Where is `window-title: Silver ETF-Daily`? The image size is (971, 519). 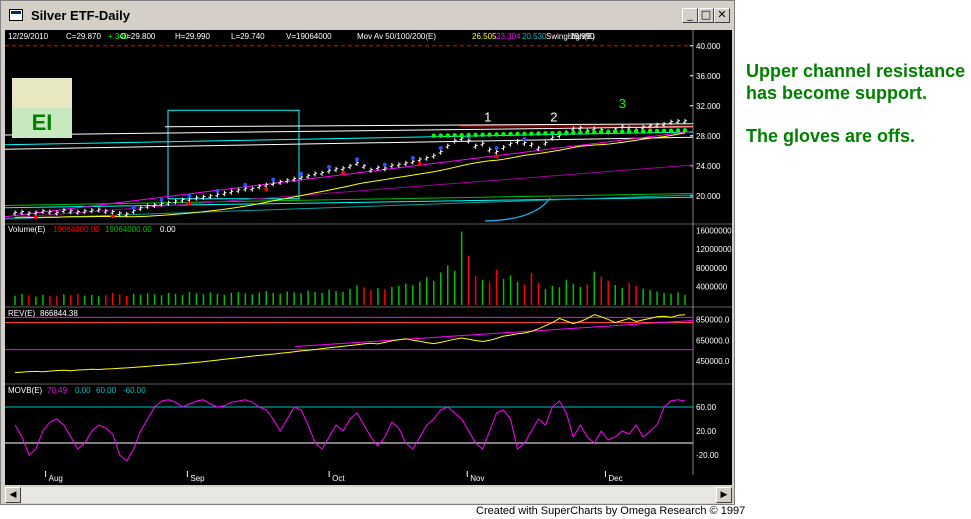
window-title: Silver ETF-Daily is located at coordinates (80, 15).